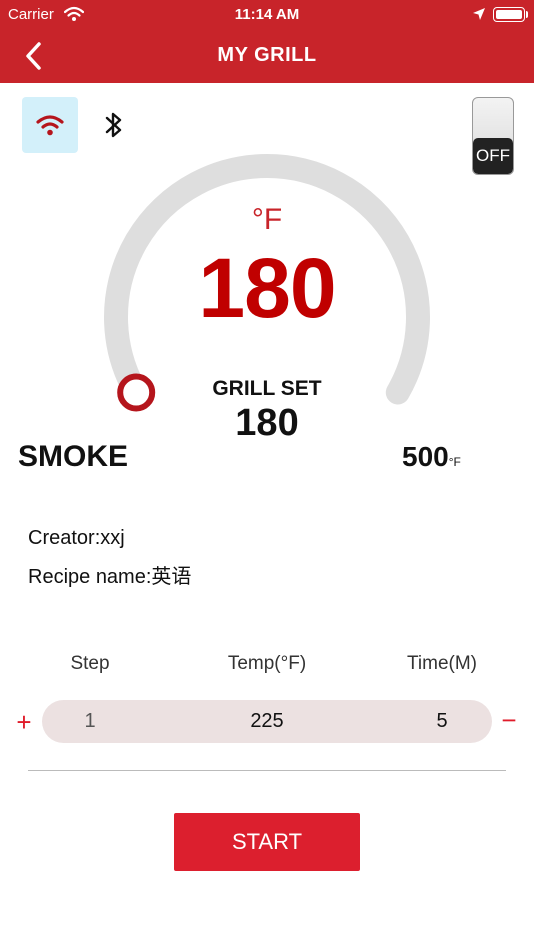 The height and width of the screenshot is (950, 534). Describe the element at coordinates (267, 388) in the screenshot. I see `grill-set-label: GRILL SET` at that location.